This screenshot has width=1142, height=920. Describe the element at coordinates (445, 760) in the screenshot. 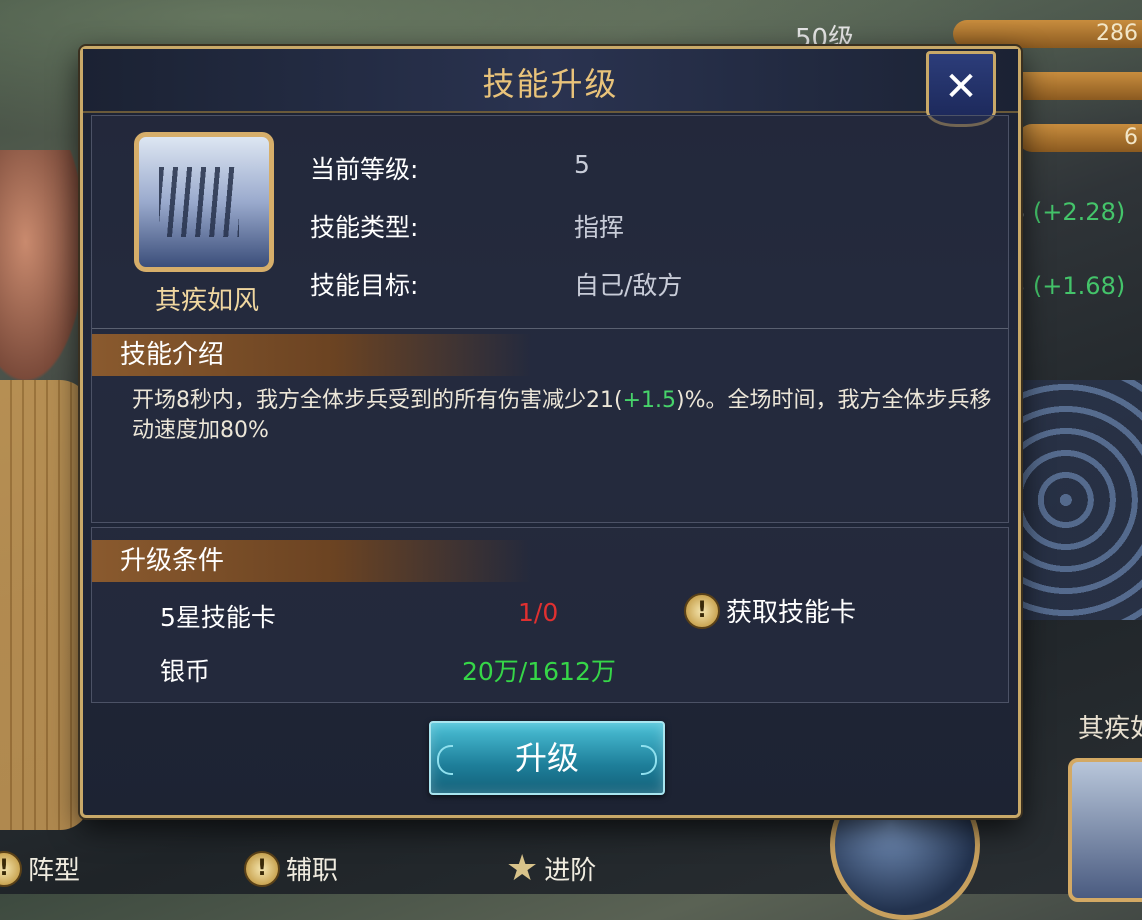

I see `button-ornament-left` at that location.